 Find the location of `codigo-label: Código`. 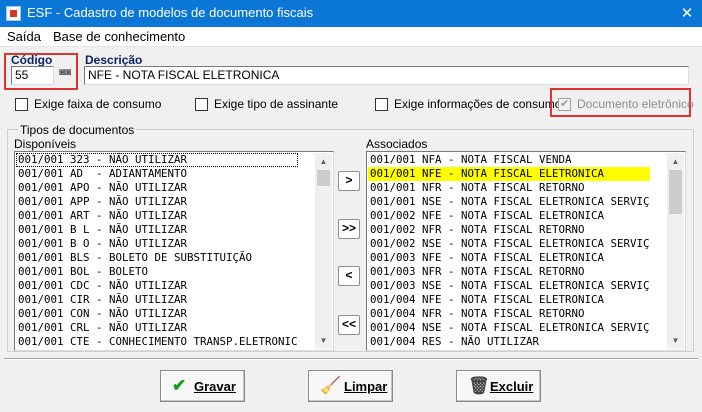

codigo-label: Código is located at coordinates (32, 60).